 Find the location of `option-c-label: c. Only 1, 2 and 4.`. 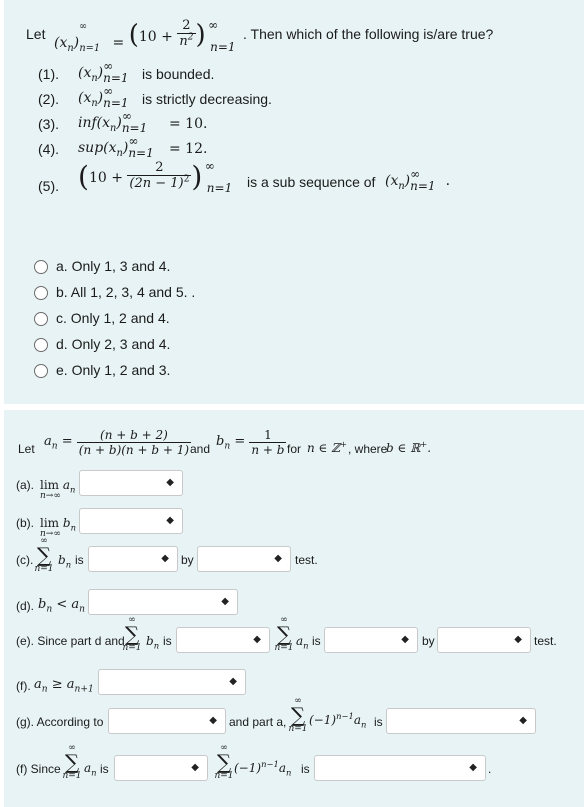

option-c-label: c. Only 1, 2 and 4. is located at coordinates (113, 318).